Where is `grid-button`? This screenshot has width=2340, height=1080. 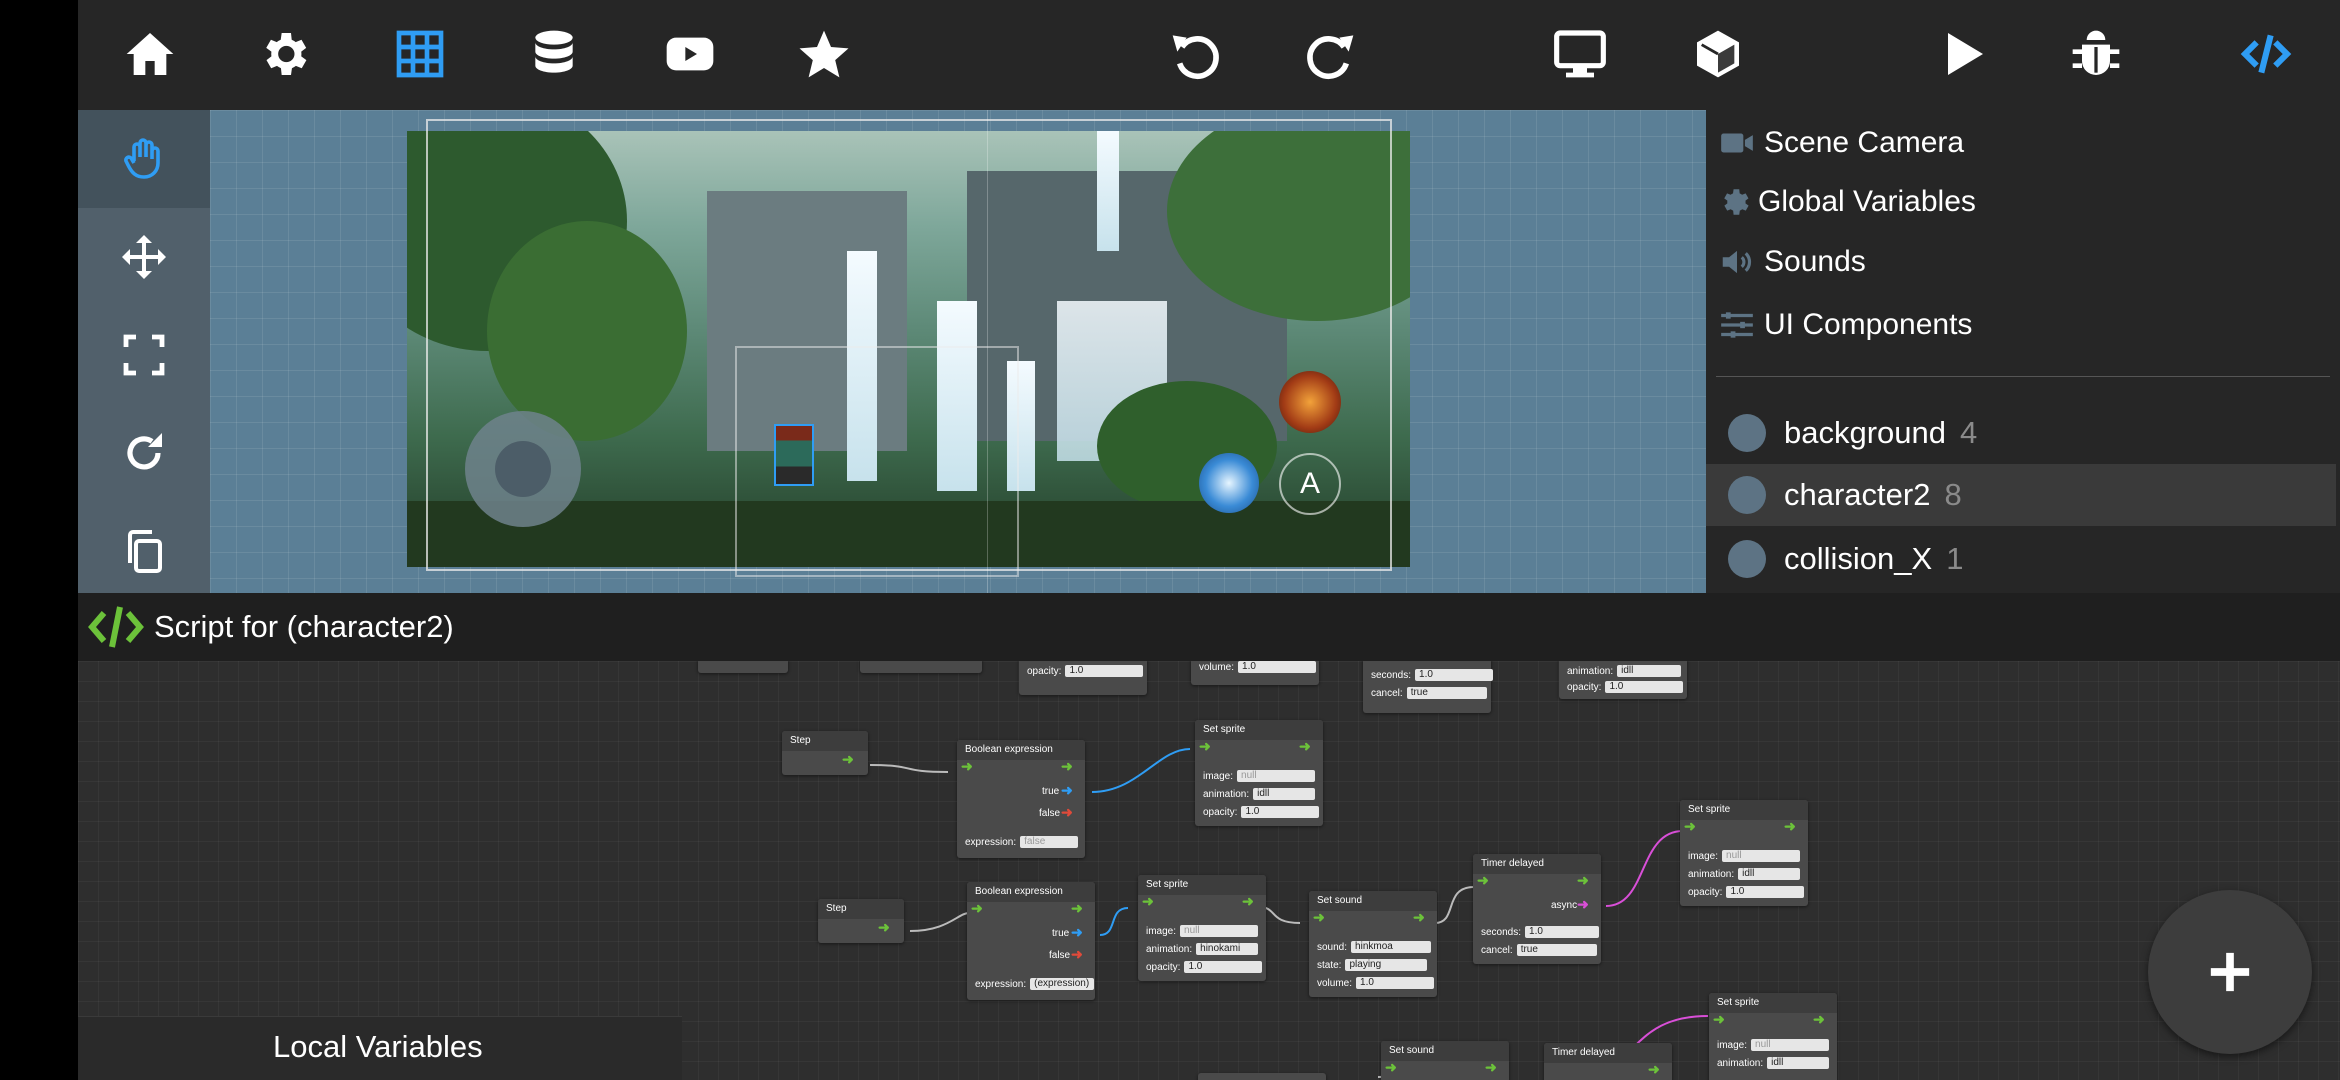
grid-button is located at coordinates (420, 54).